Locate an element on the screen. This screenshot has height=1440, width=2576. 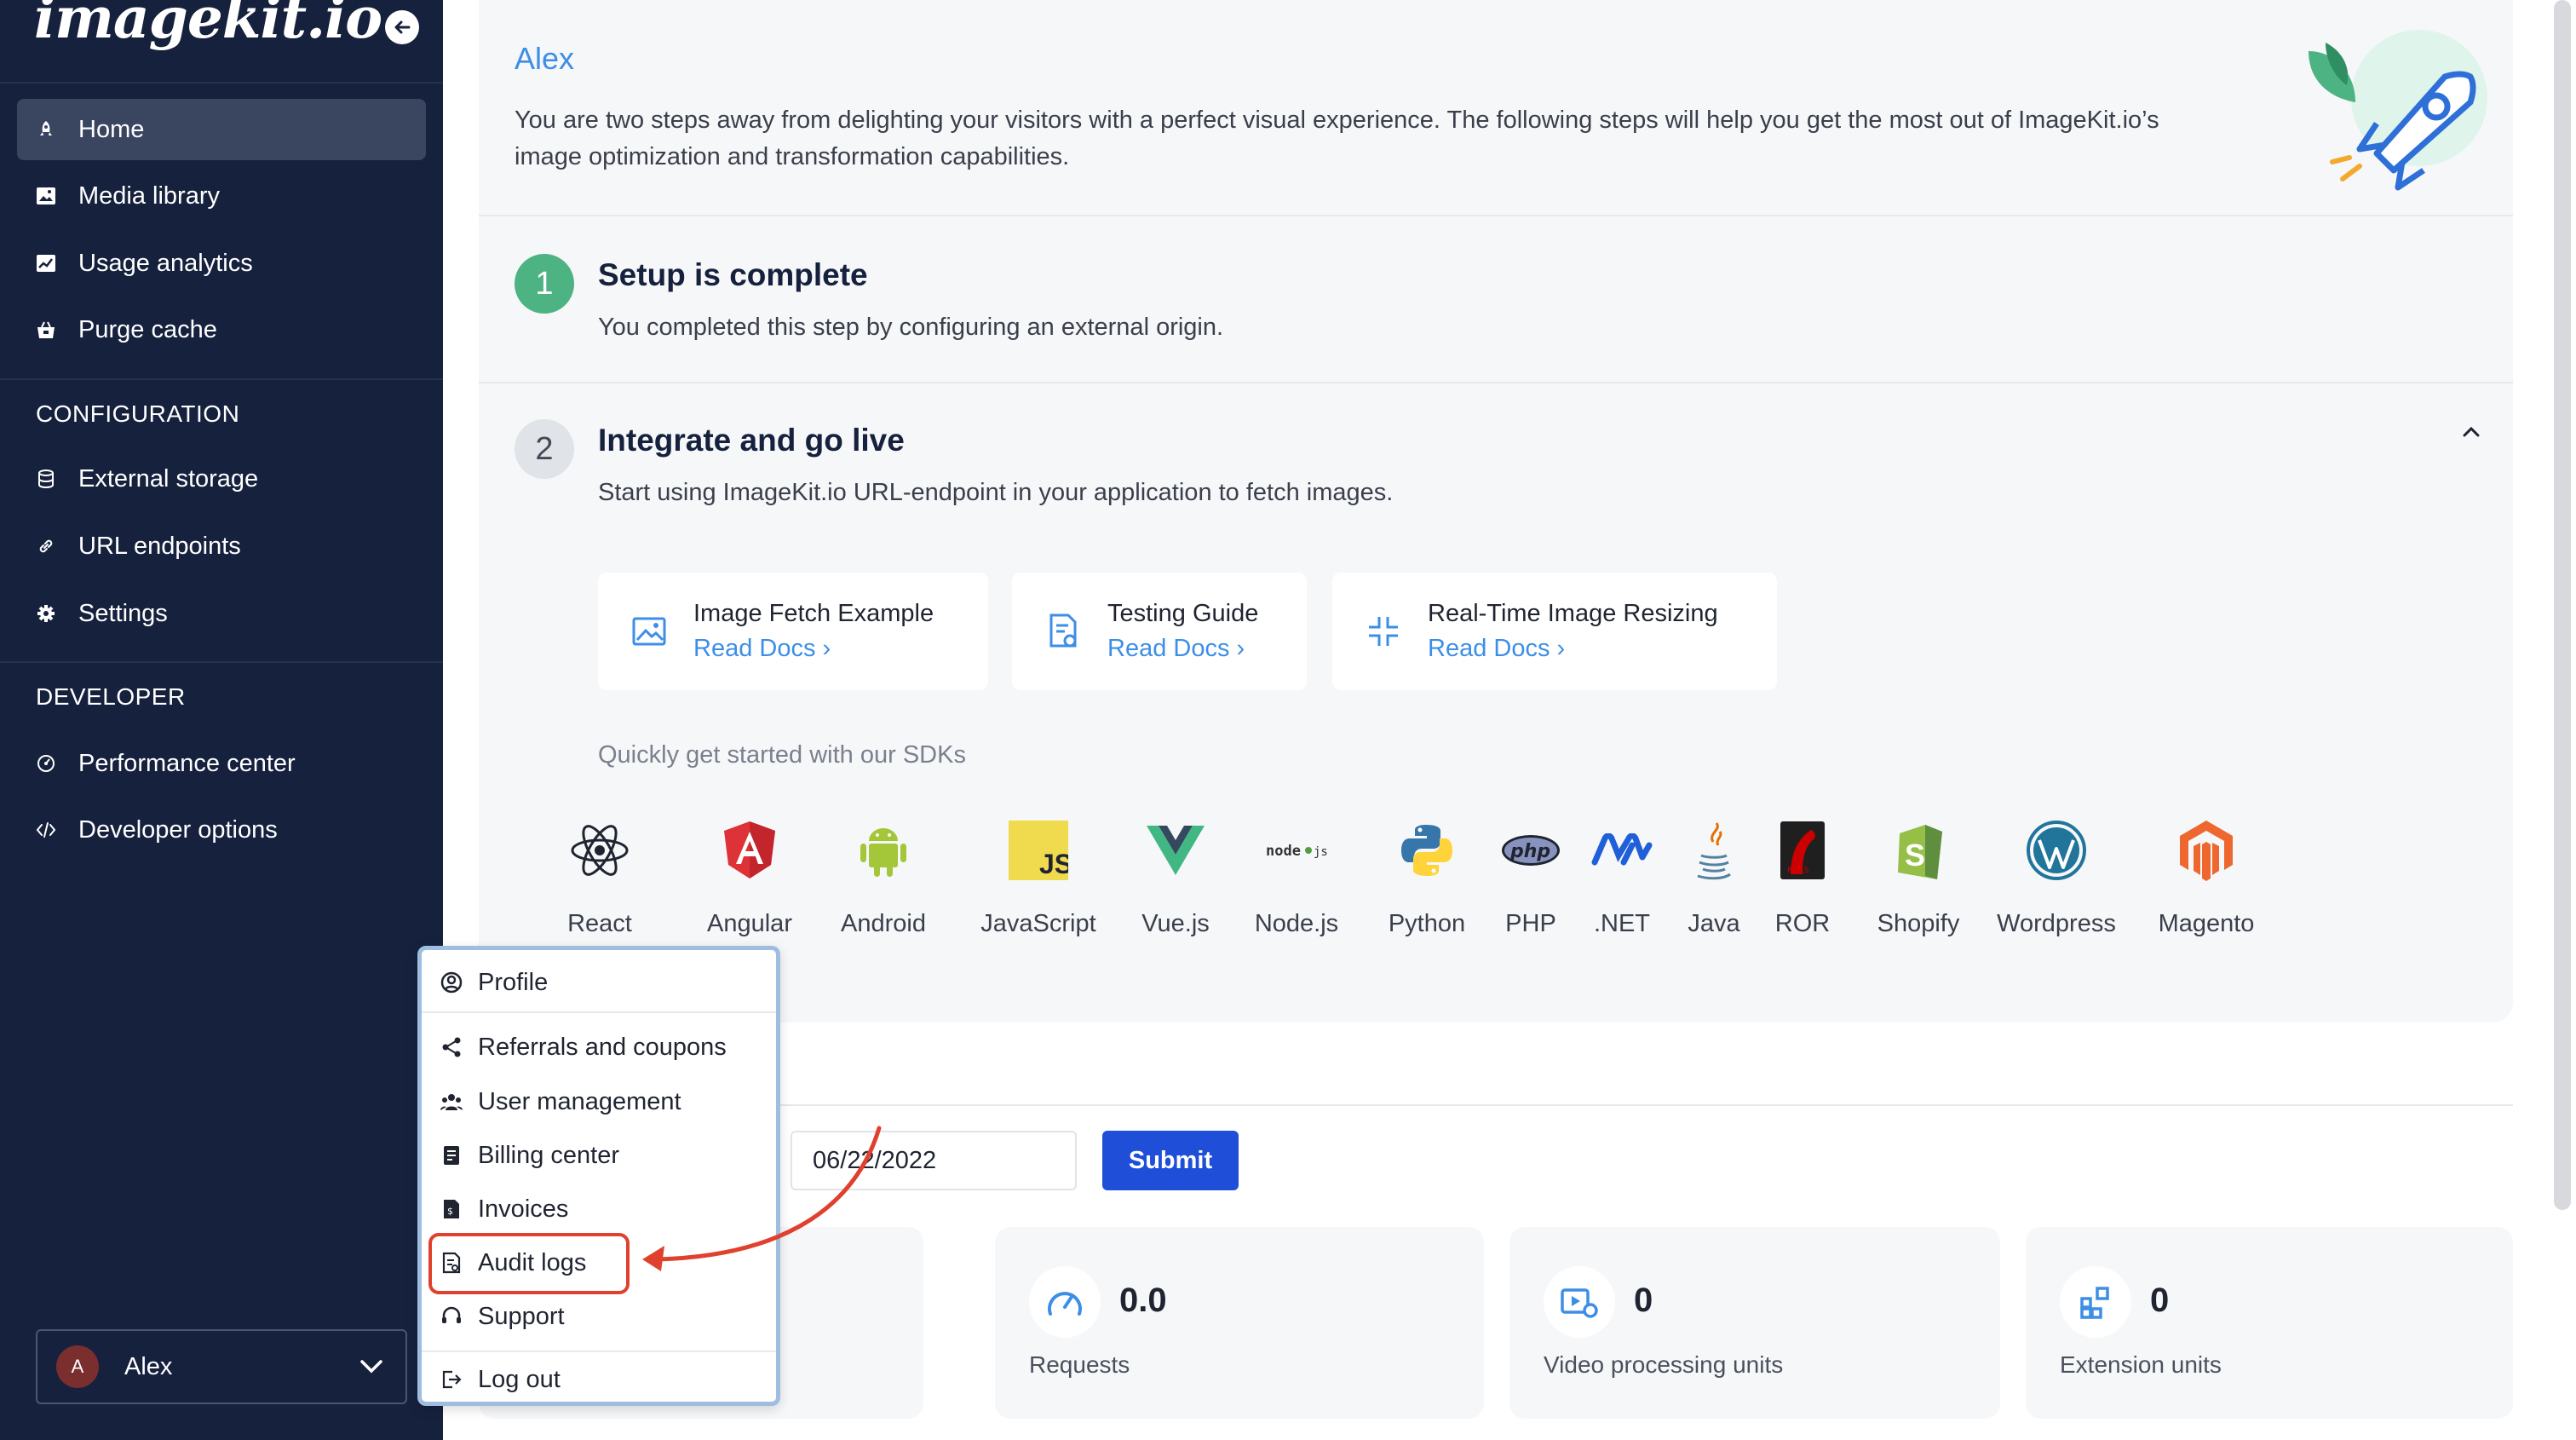
resize-icon is located at coordinates (1383, 632).